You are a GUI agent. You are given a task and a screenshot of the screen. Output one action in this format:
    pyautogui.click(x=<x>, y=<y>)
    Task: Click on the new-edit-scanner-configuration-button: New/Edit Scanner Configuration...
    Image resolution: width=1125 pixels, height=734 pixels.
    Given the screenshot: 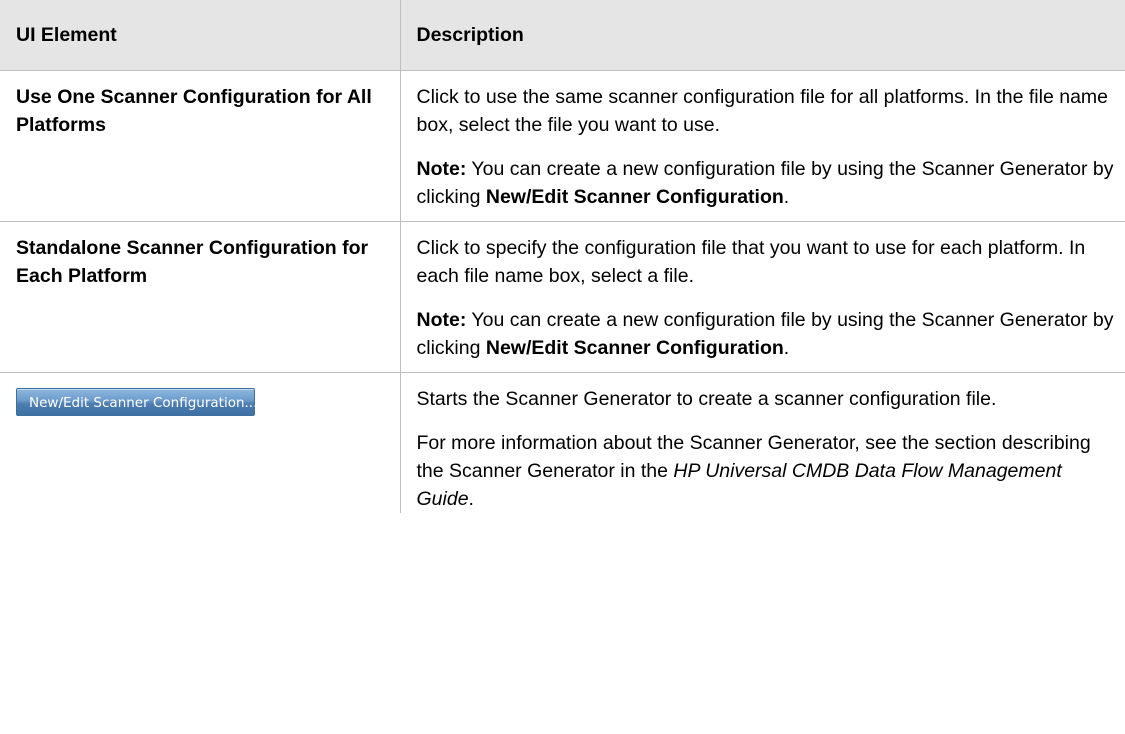 What is the action you would take?
    pyautogui.click(x=136, y=402)
    